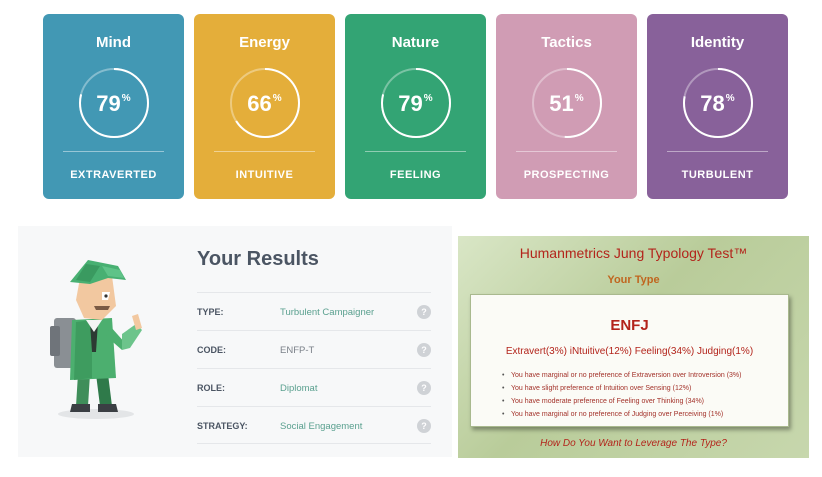 This screenshot has height=477, width=822. Describe the element at coordinates (321, 426) in the screenshot. I see `row-value-link: Social Engagement` at that location.